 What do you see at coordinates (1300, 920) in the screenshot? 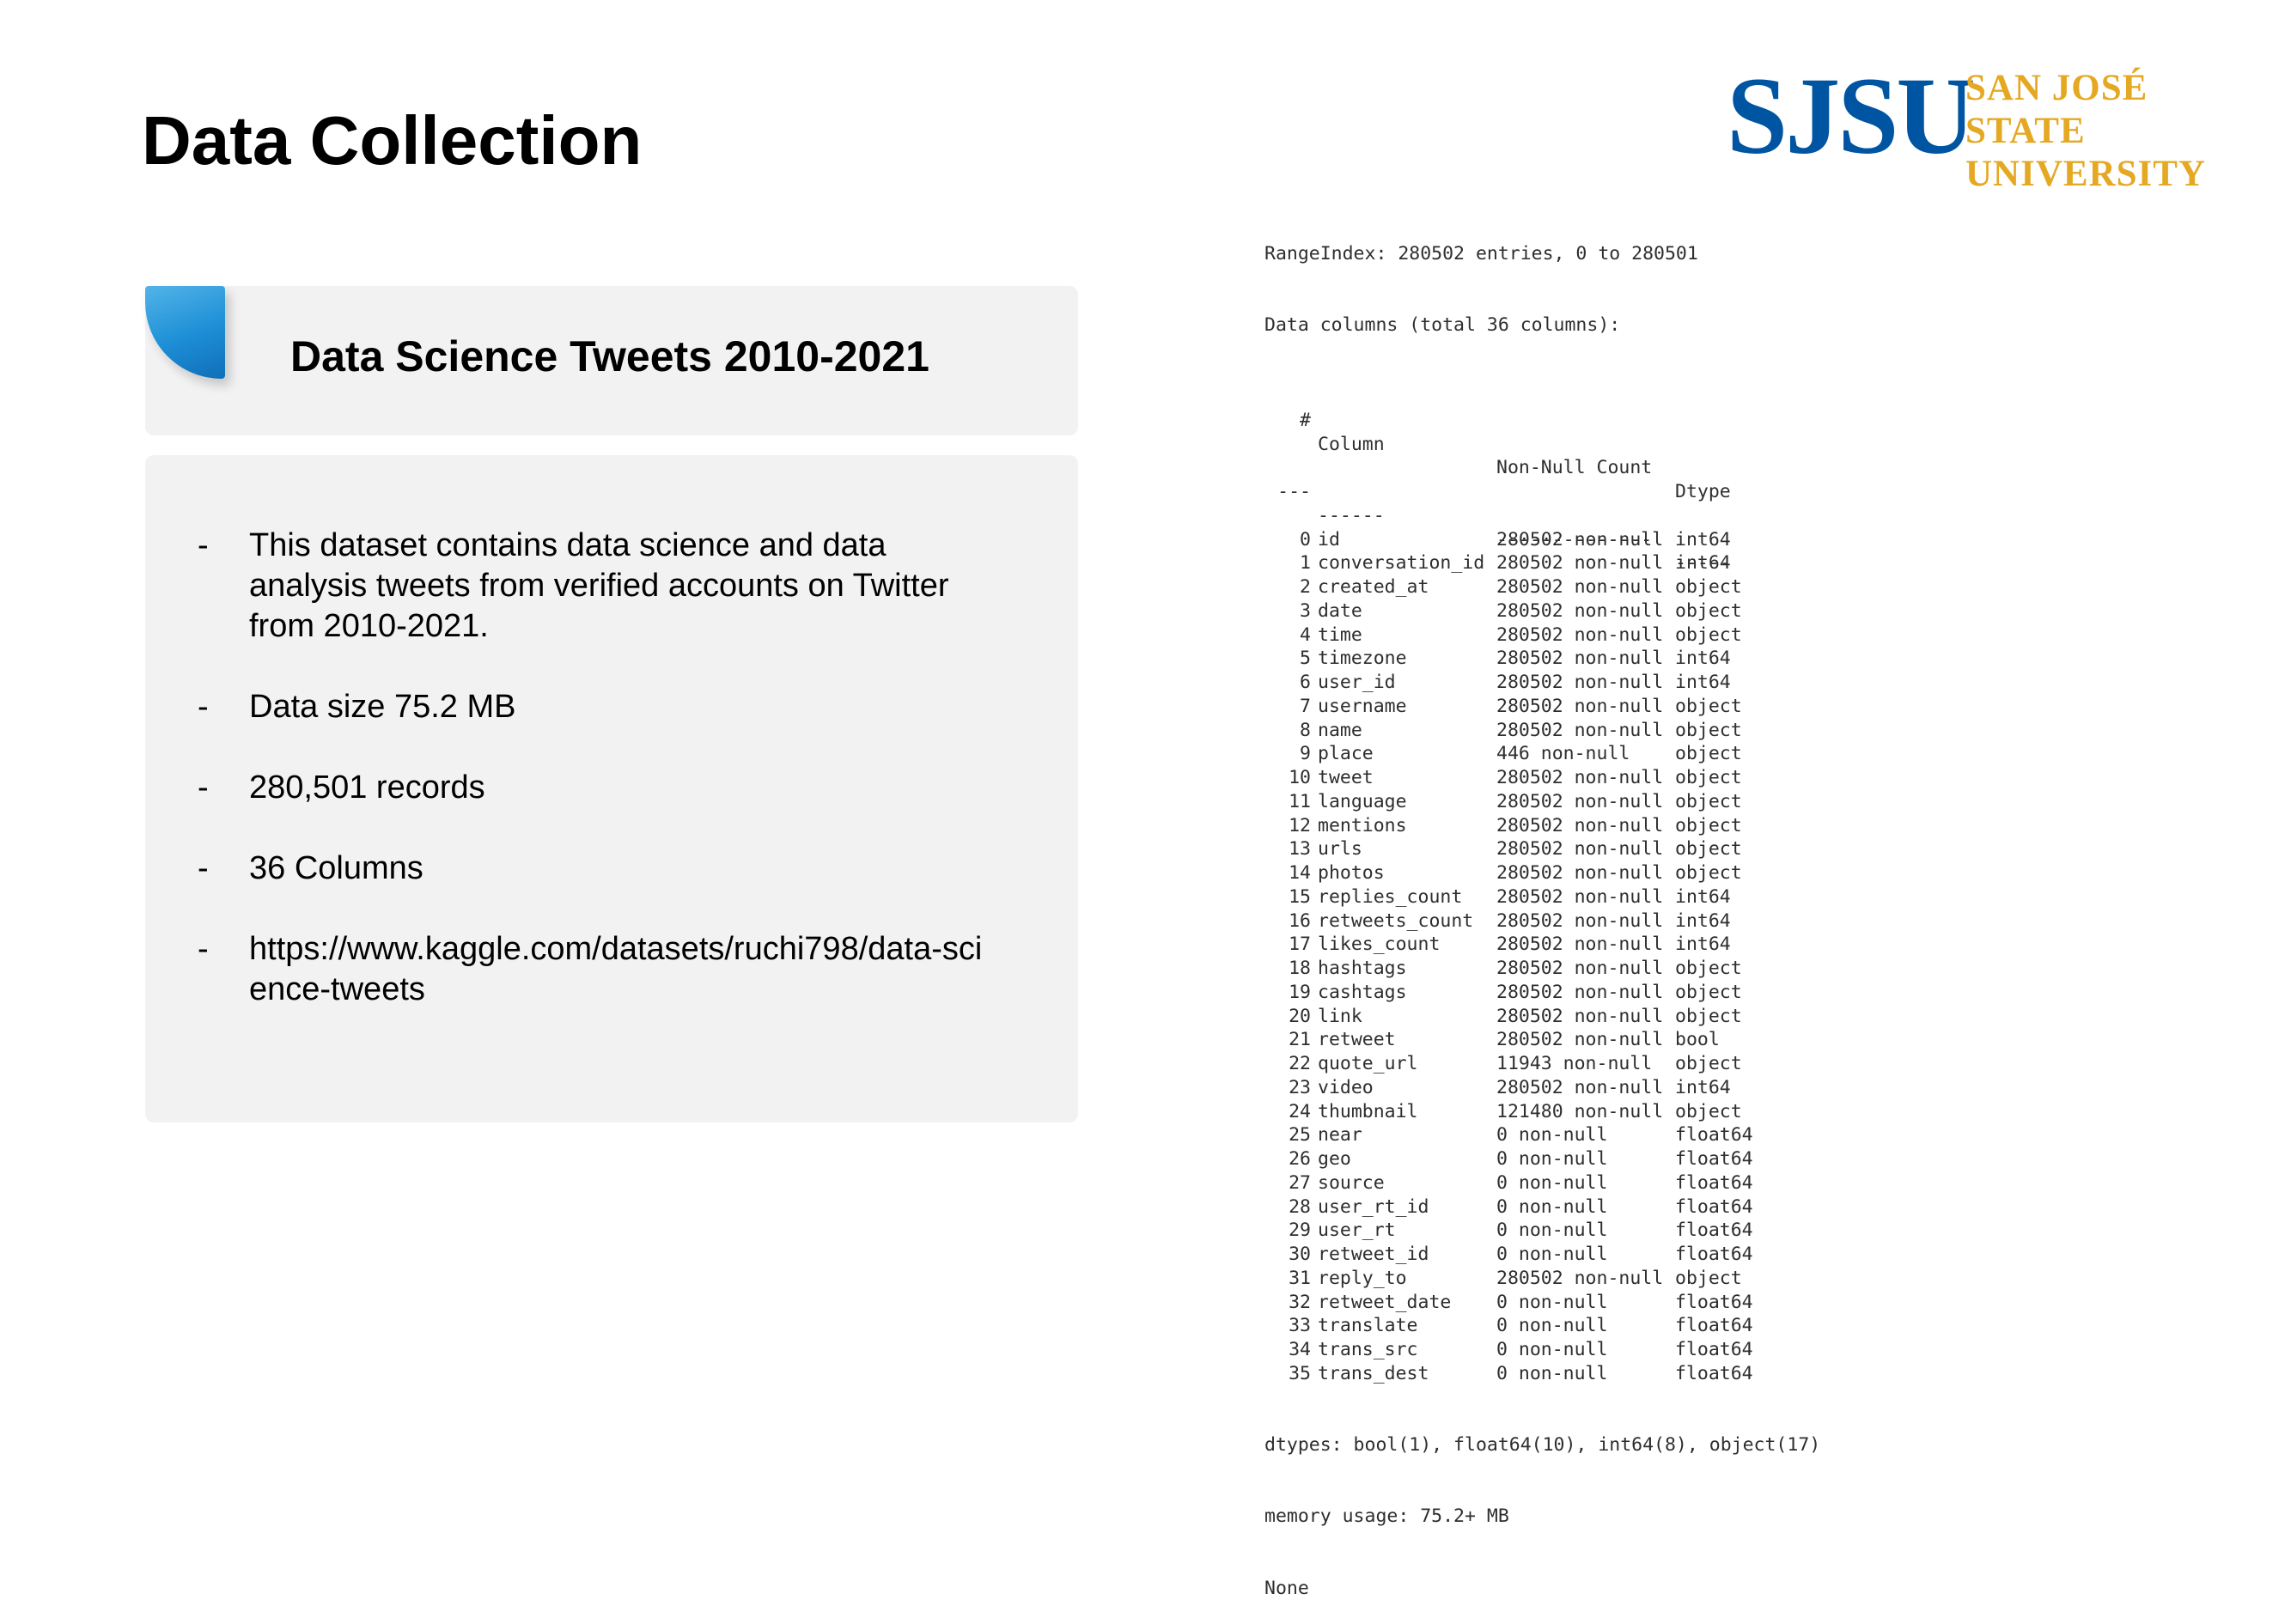
I see `column-index: 16` at bounding box center [1300, 920].